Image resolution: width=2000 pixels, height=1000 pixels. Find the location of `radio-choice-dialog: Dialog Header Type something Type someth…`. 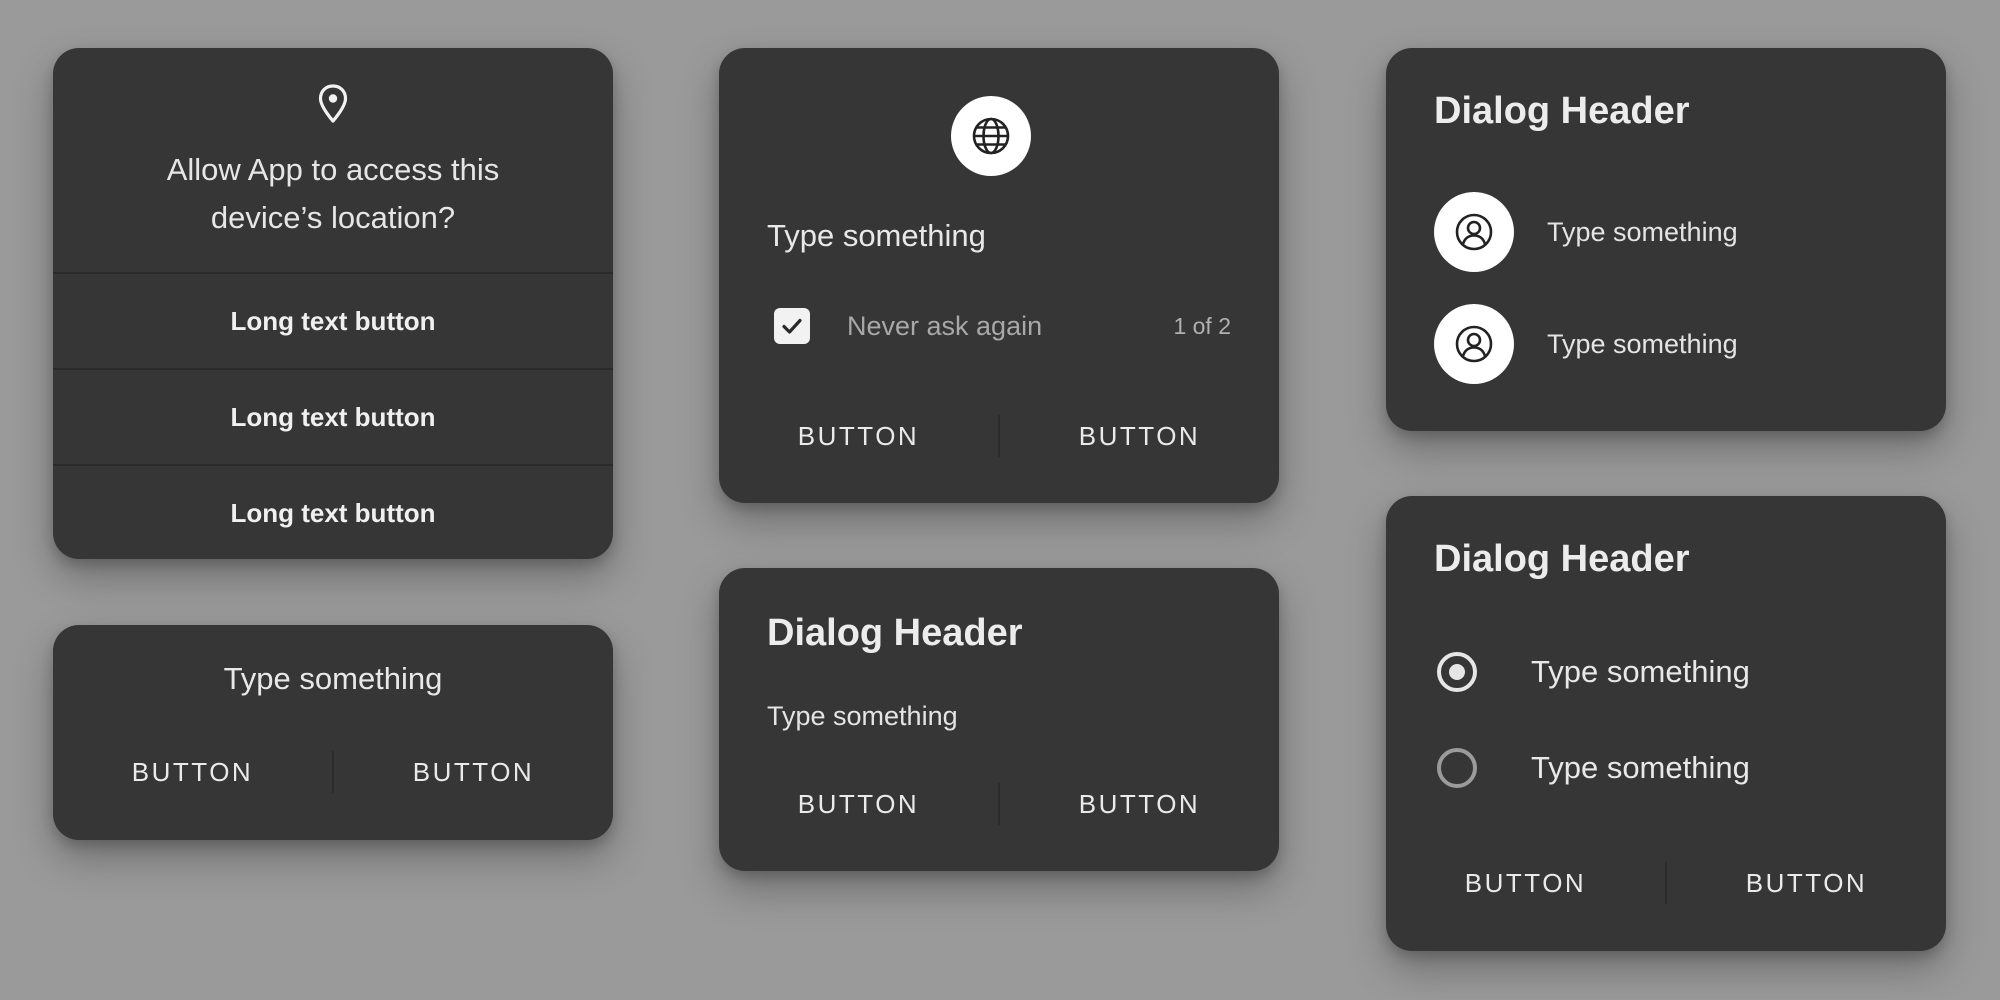

radio-choice-dialog: Dialog Header Type something Type someth… is located at coordinates (1666, 723).